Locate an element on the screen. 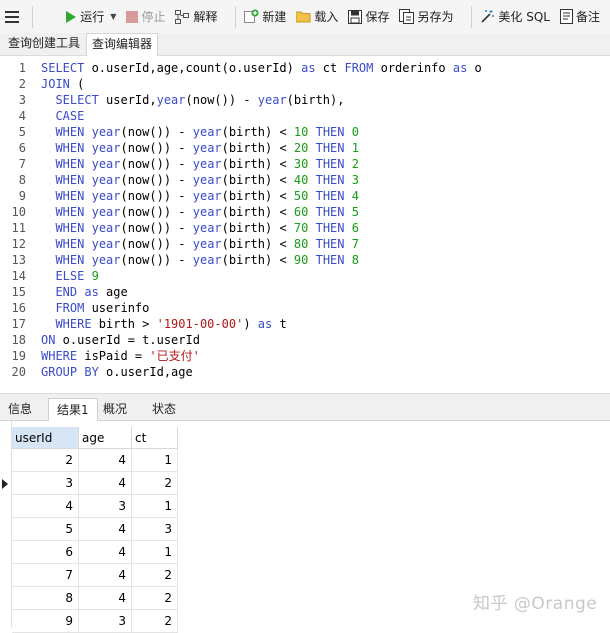 Image resolution: width=610 pixels, height=633 pixels. new-button: 新建 is located at coordinates (265, 16).